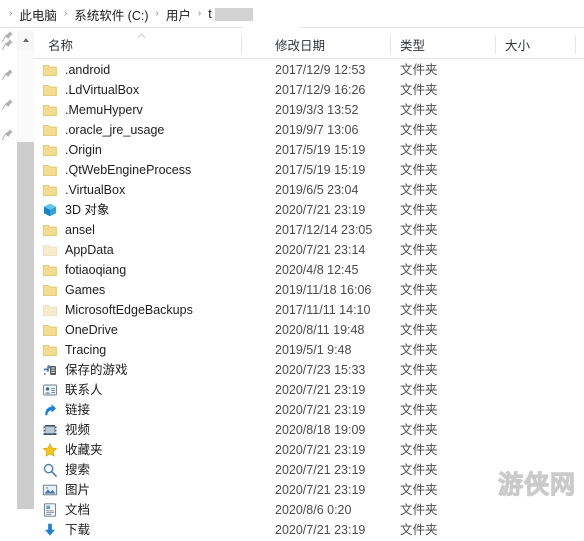  Describe the element at coordinates (178, 14) in the screenshot. I see `breadcrumb-item-users: 用户` at that location.